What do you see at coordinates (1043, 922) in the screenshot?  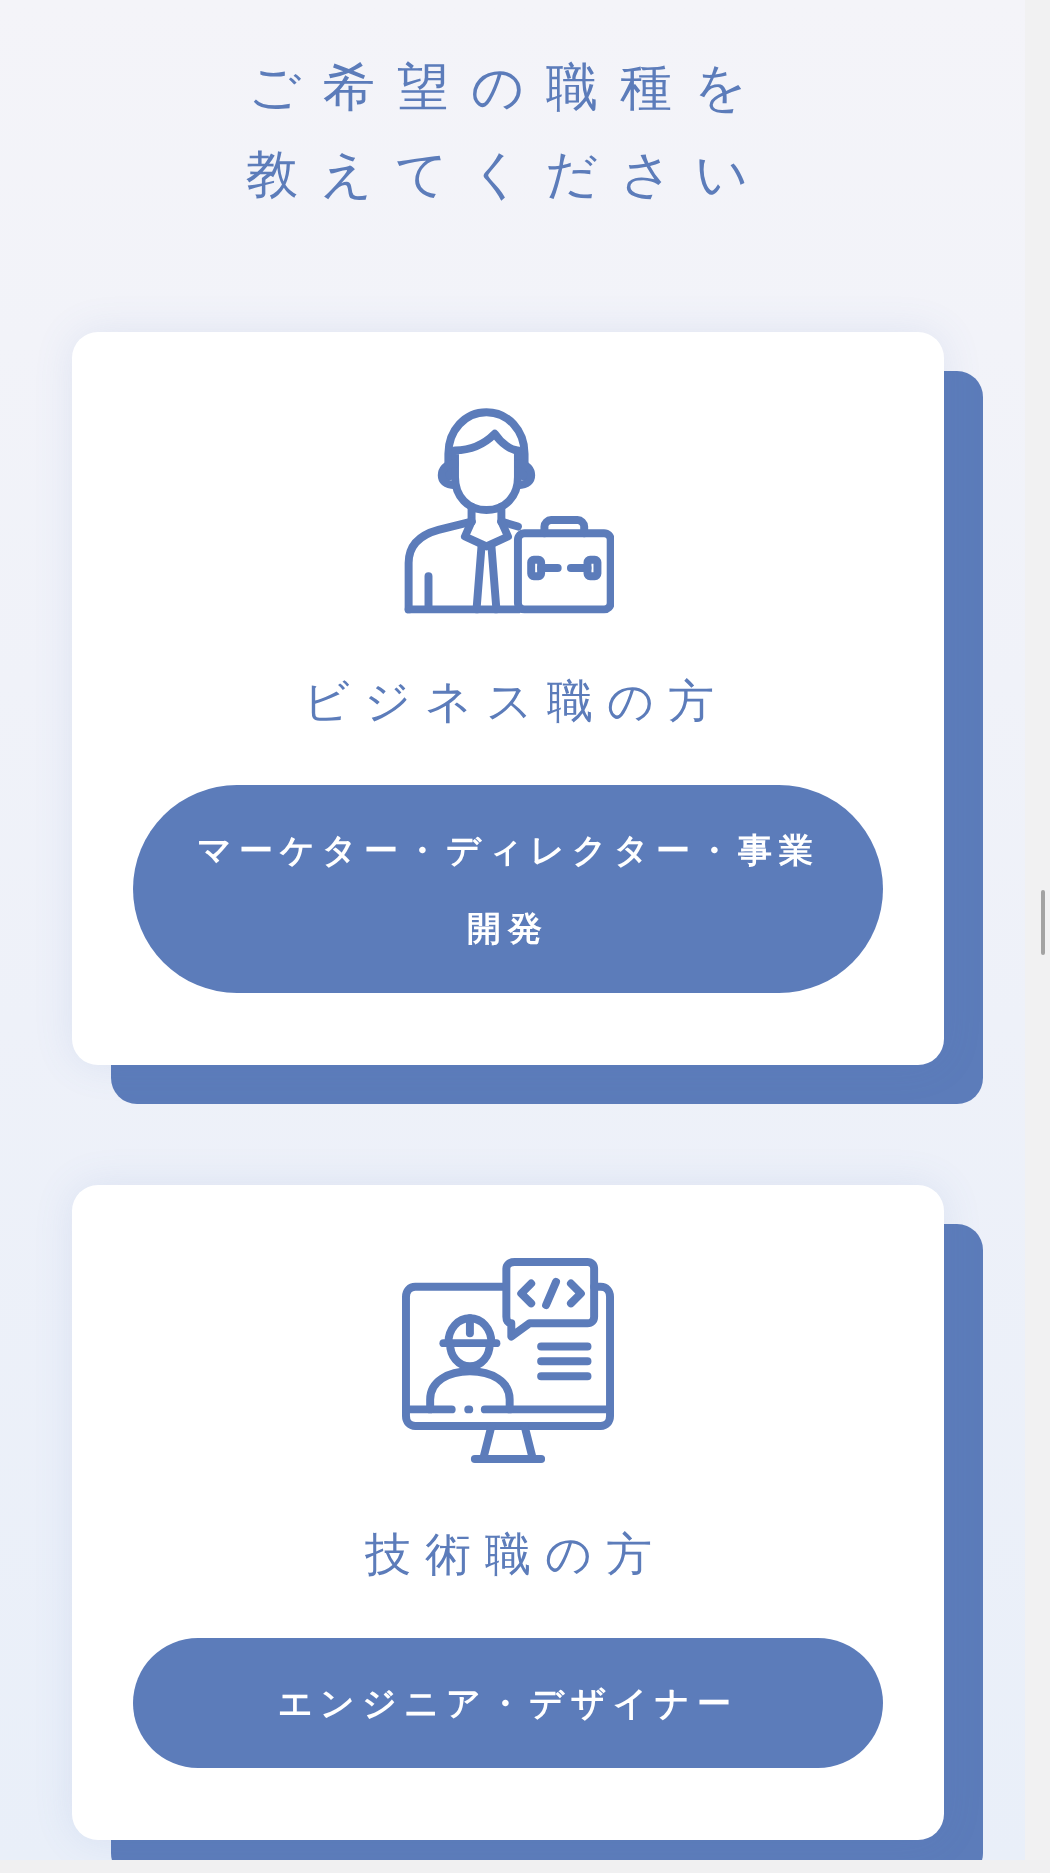 I see `scrollbar-thumb` at bounding box center [1043, 922].